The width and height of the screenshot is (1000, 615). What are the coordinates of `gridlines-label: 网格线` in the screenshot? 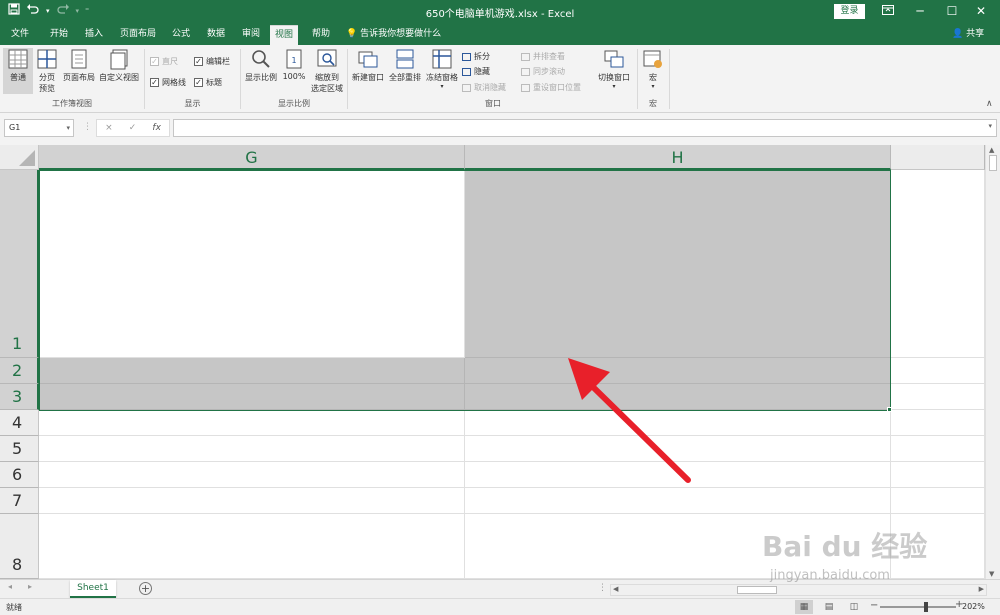 It's located at (174, 82).